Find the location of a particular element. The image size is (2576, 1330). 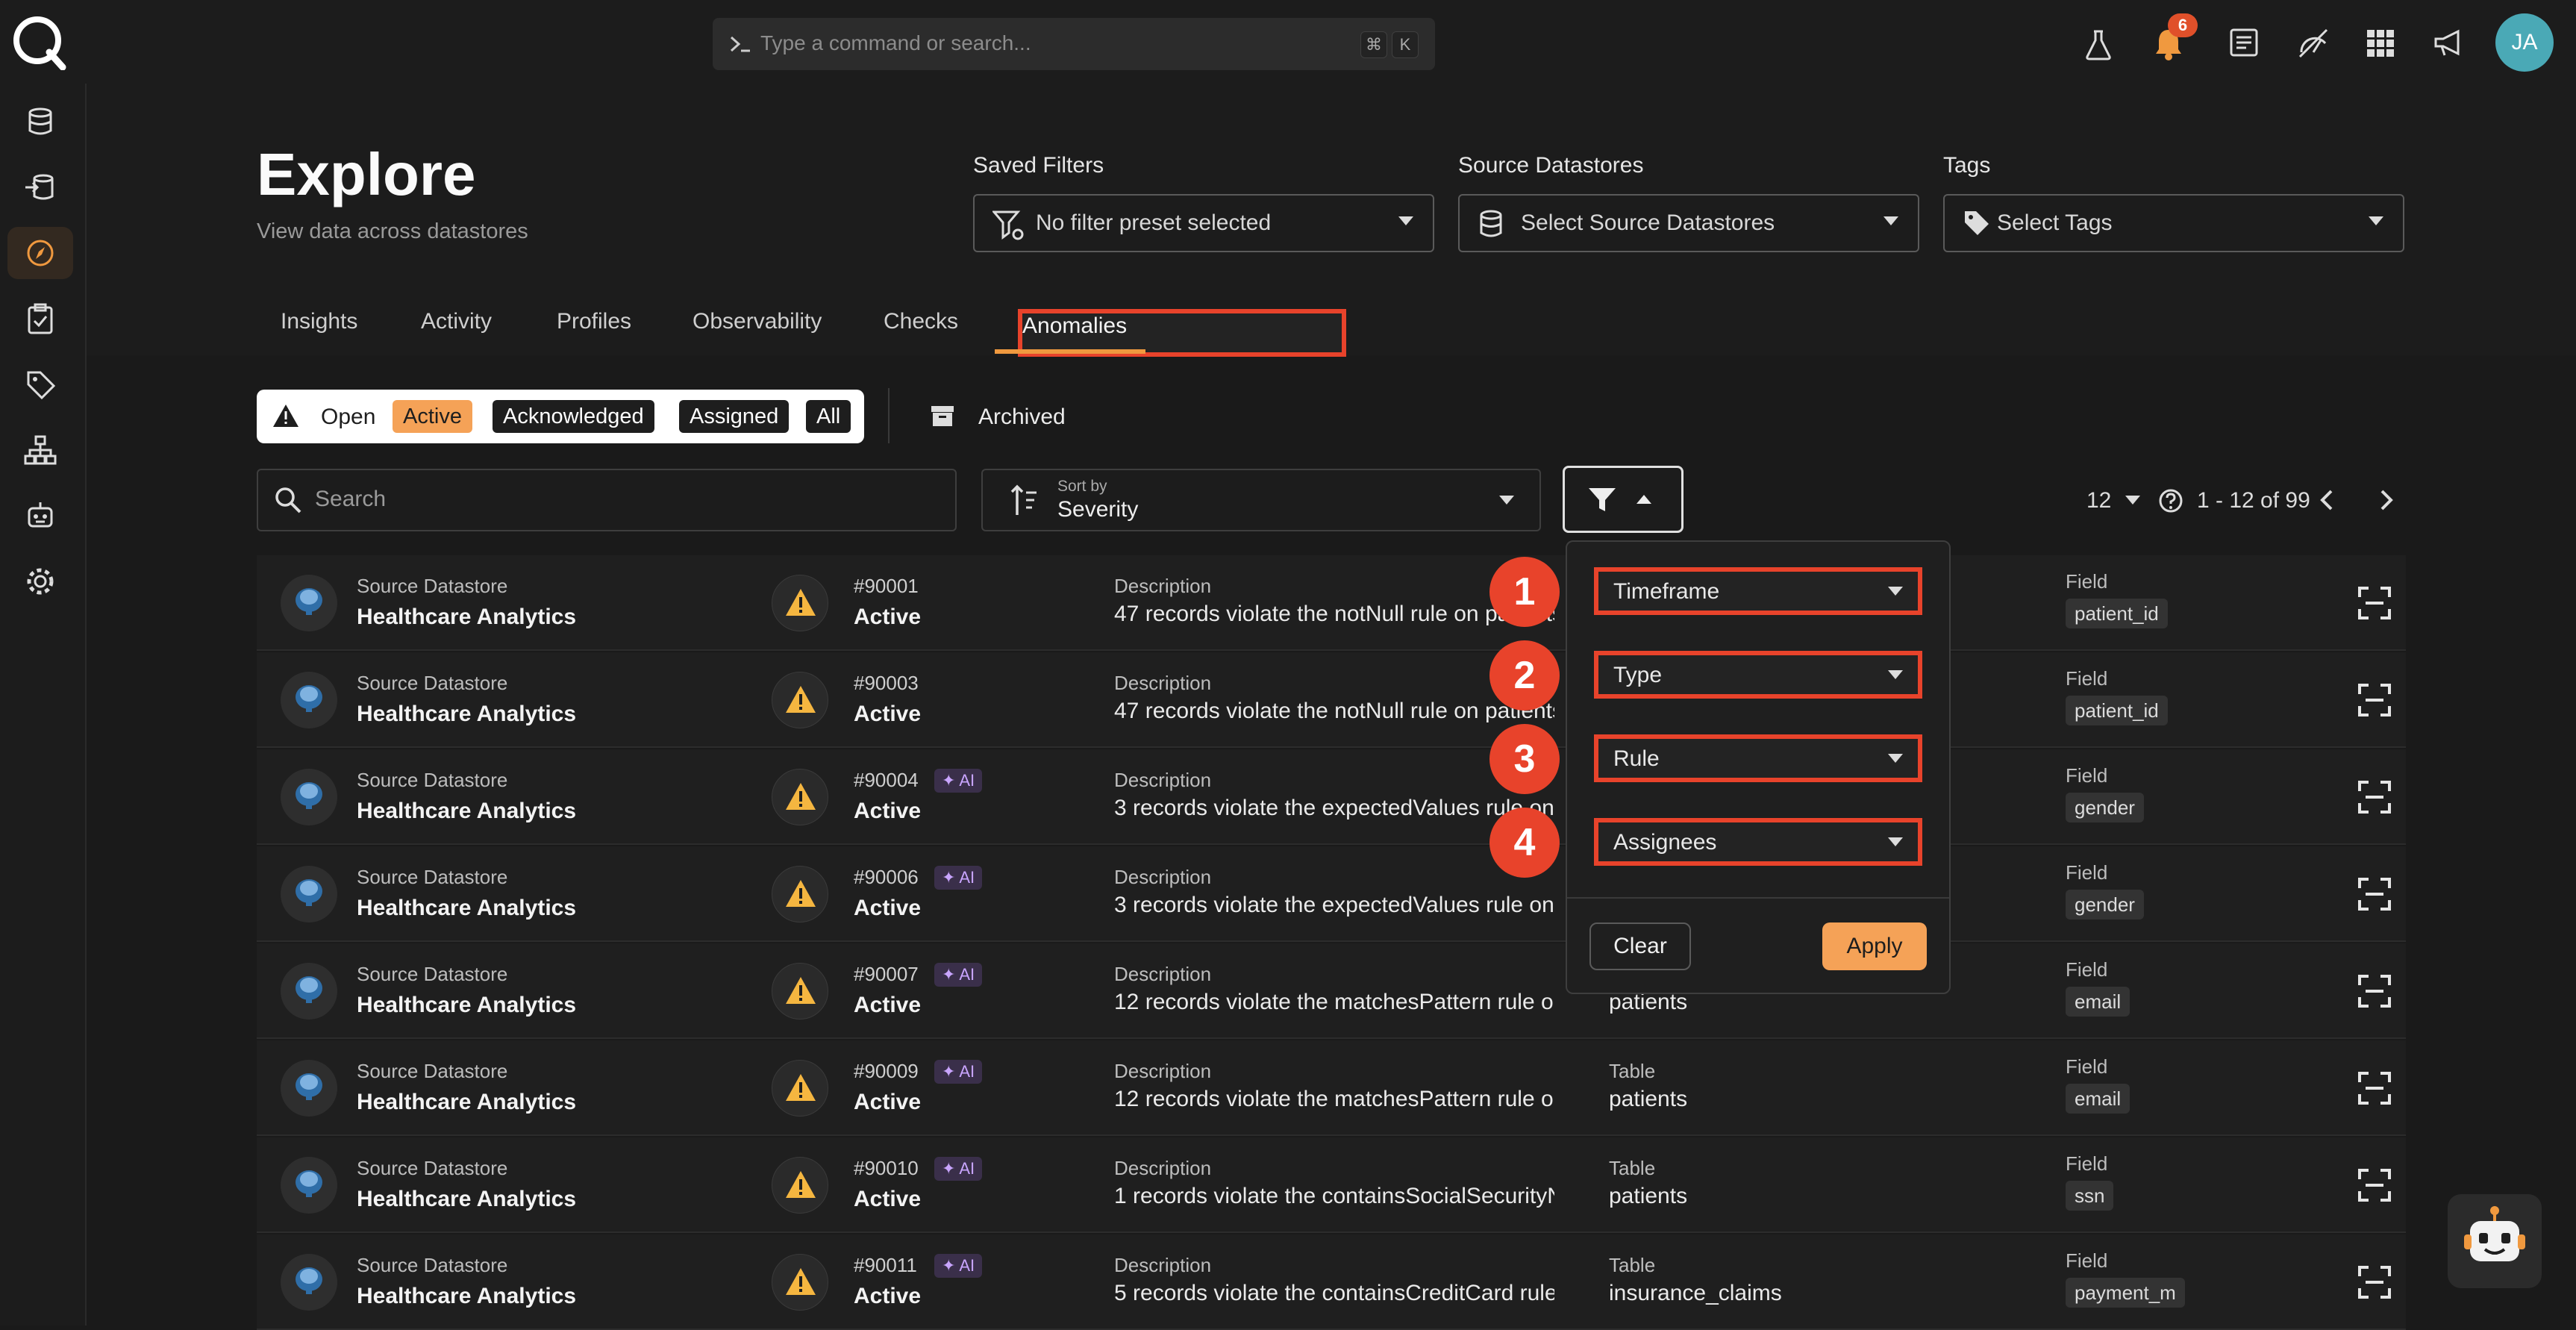

page-size-value: 12 is located at coordinates (2098, 500).